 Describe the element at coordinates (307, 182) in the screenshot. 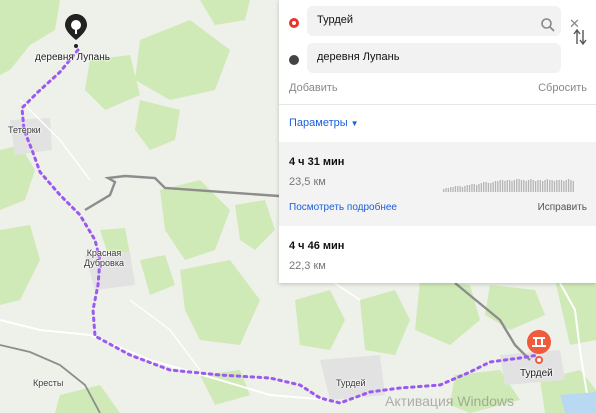

I see `route-distance: 23,5 км` at that location.